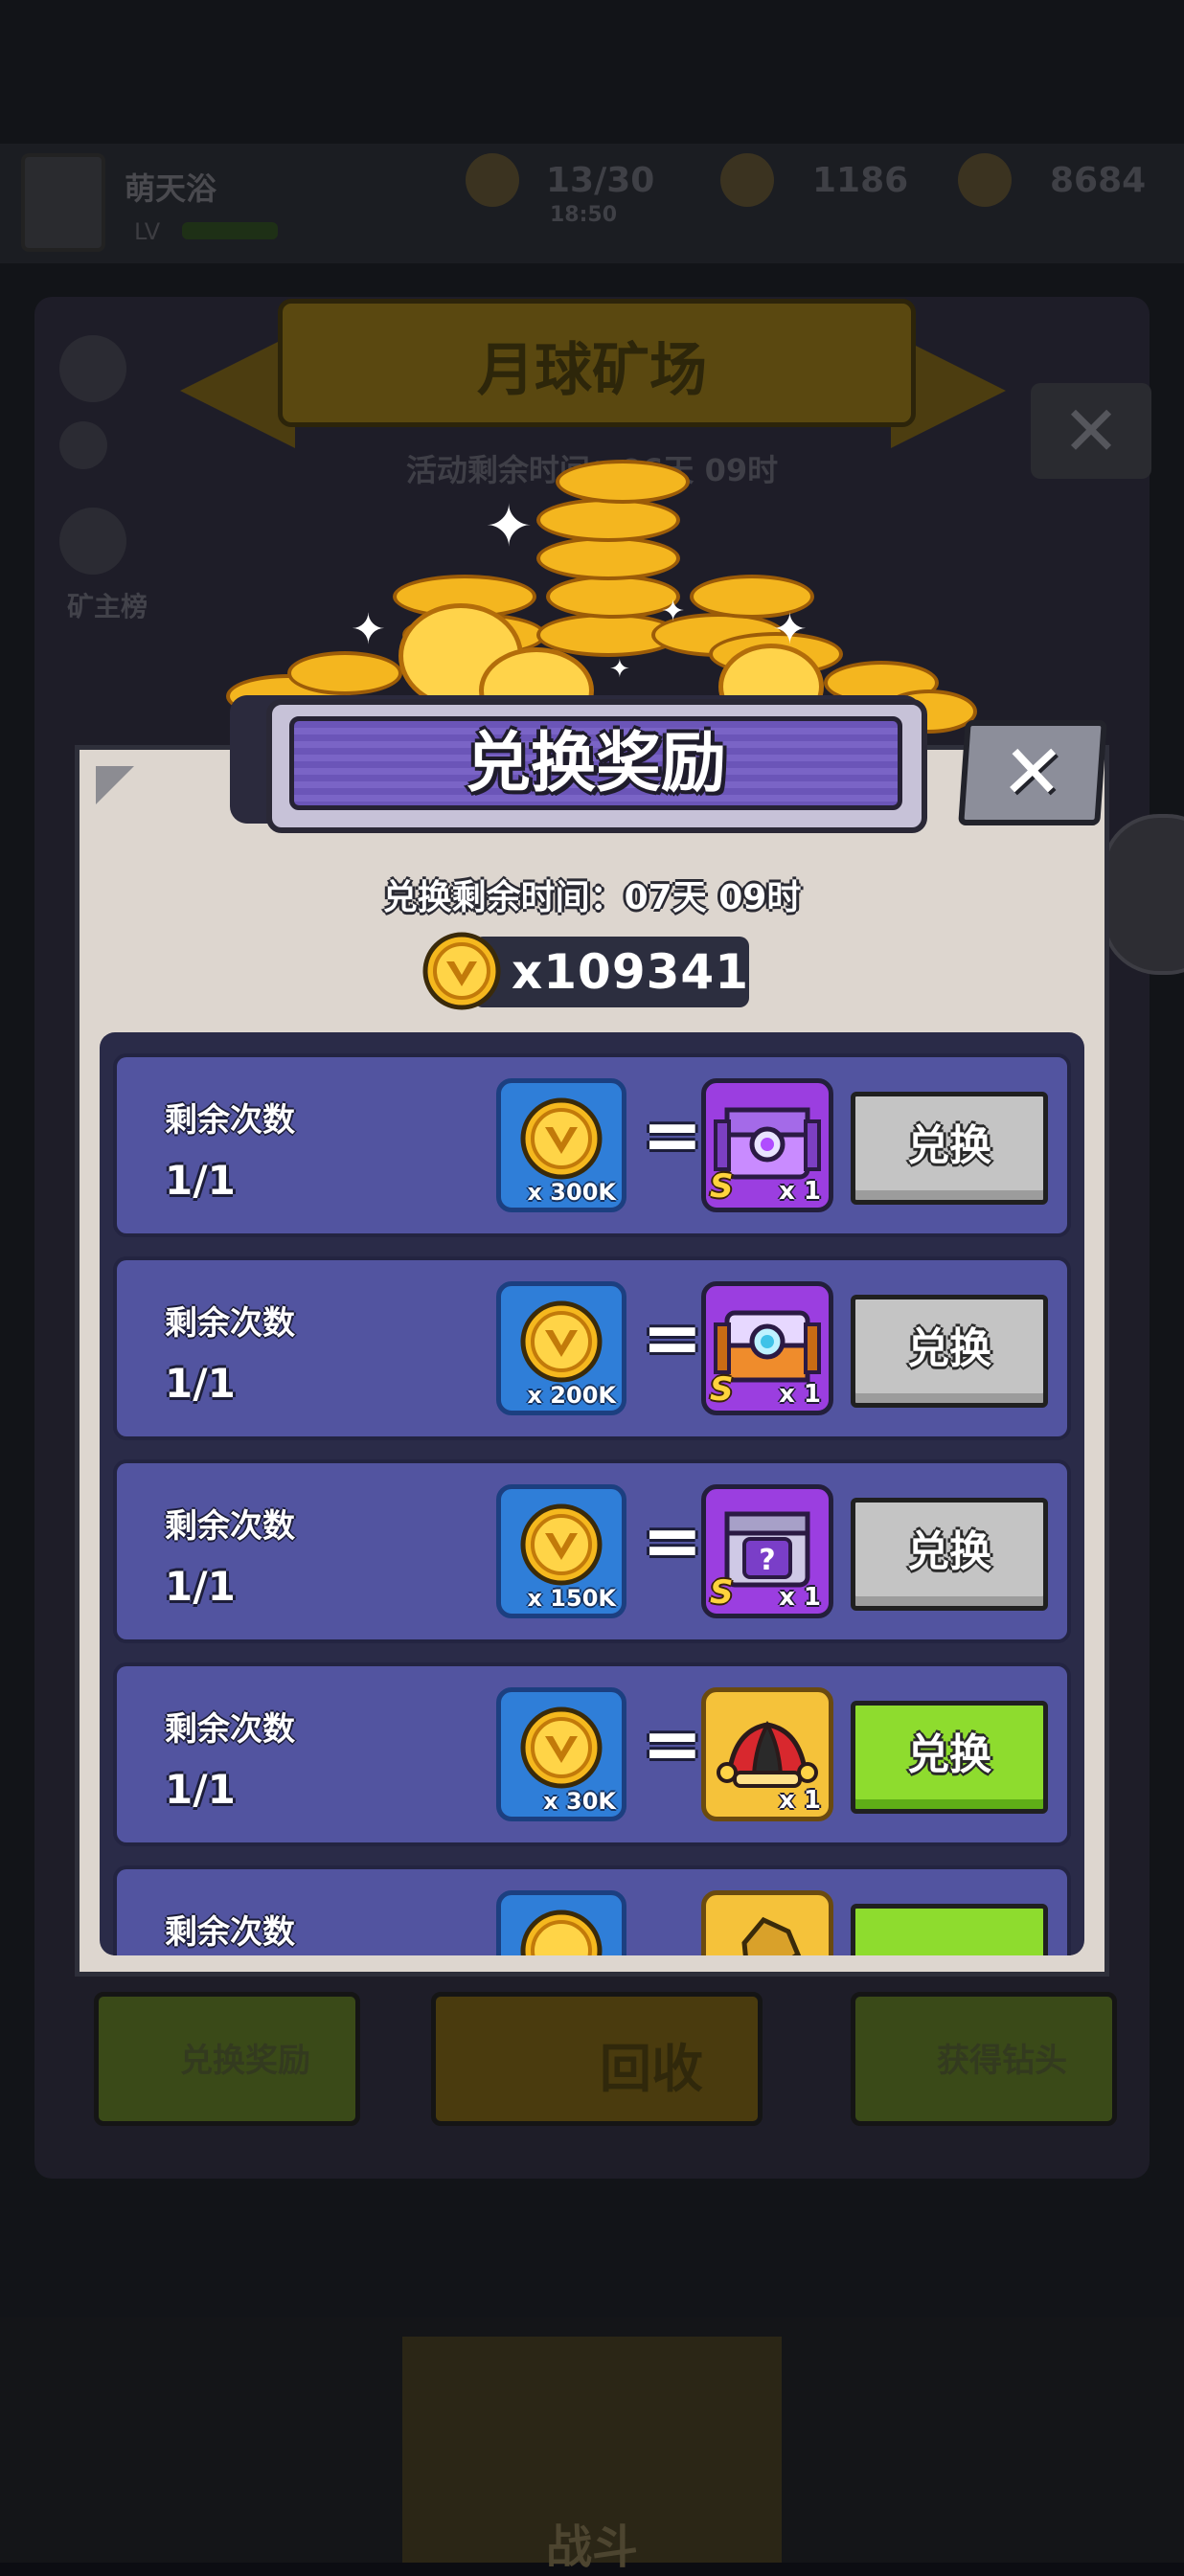 This screenshot has width=1184, height=2576. I want to click on side-float-button, so click(1143, 894).